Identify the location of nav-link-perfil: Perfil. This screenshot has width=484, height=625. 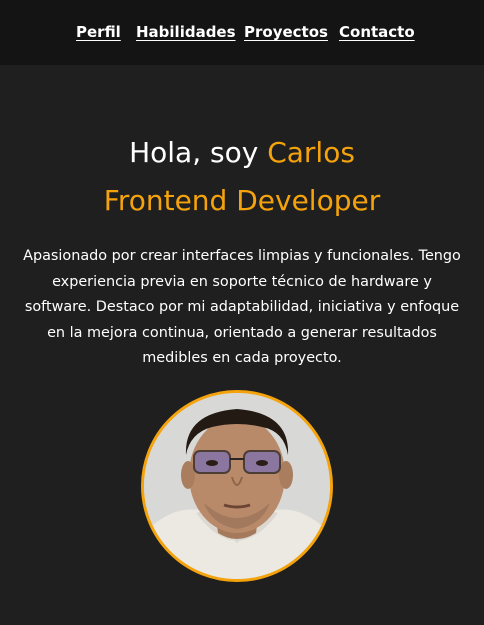
(98, 32).